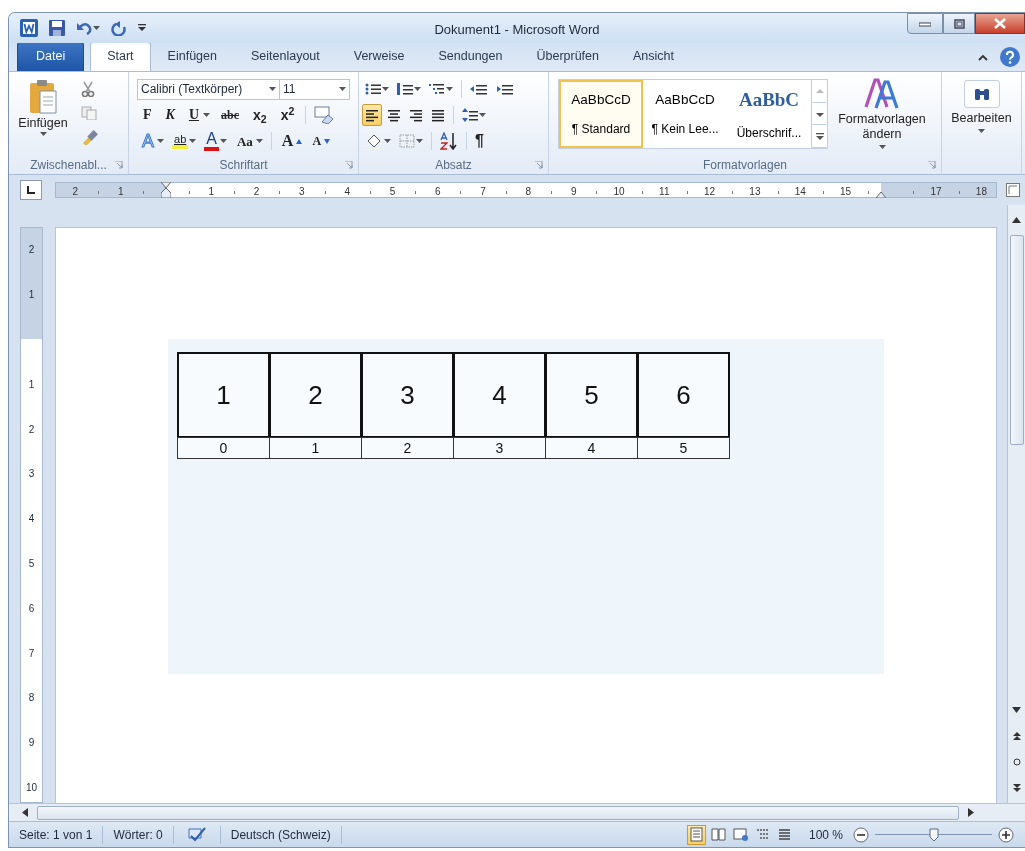  Describe the element at coordinates (56, 834) in the screenshot. I see `page-count: Seite: 1 von 1` at that location.